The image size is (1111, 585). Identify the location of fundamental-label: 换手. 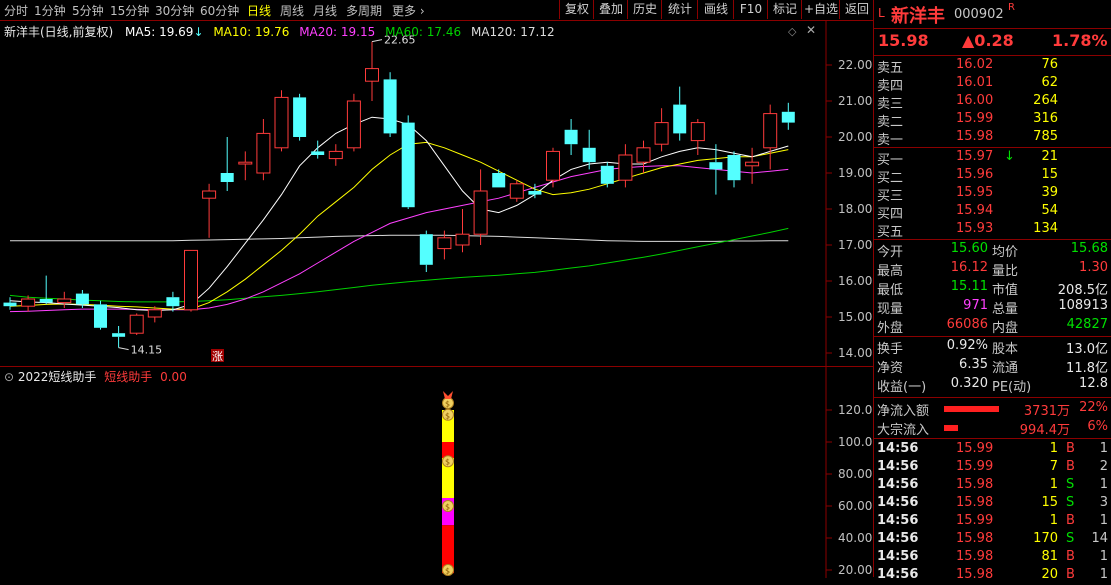
(890, 349).